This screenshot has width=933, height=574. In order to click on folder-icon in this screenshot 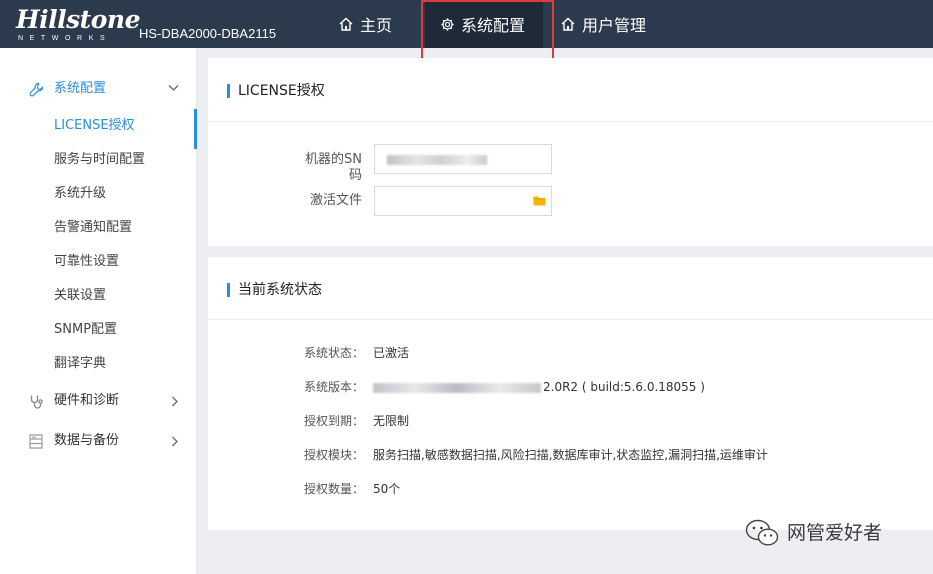, I will do `click(539, 200)`.